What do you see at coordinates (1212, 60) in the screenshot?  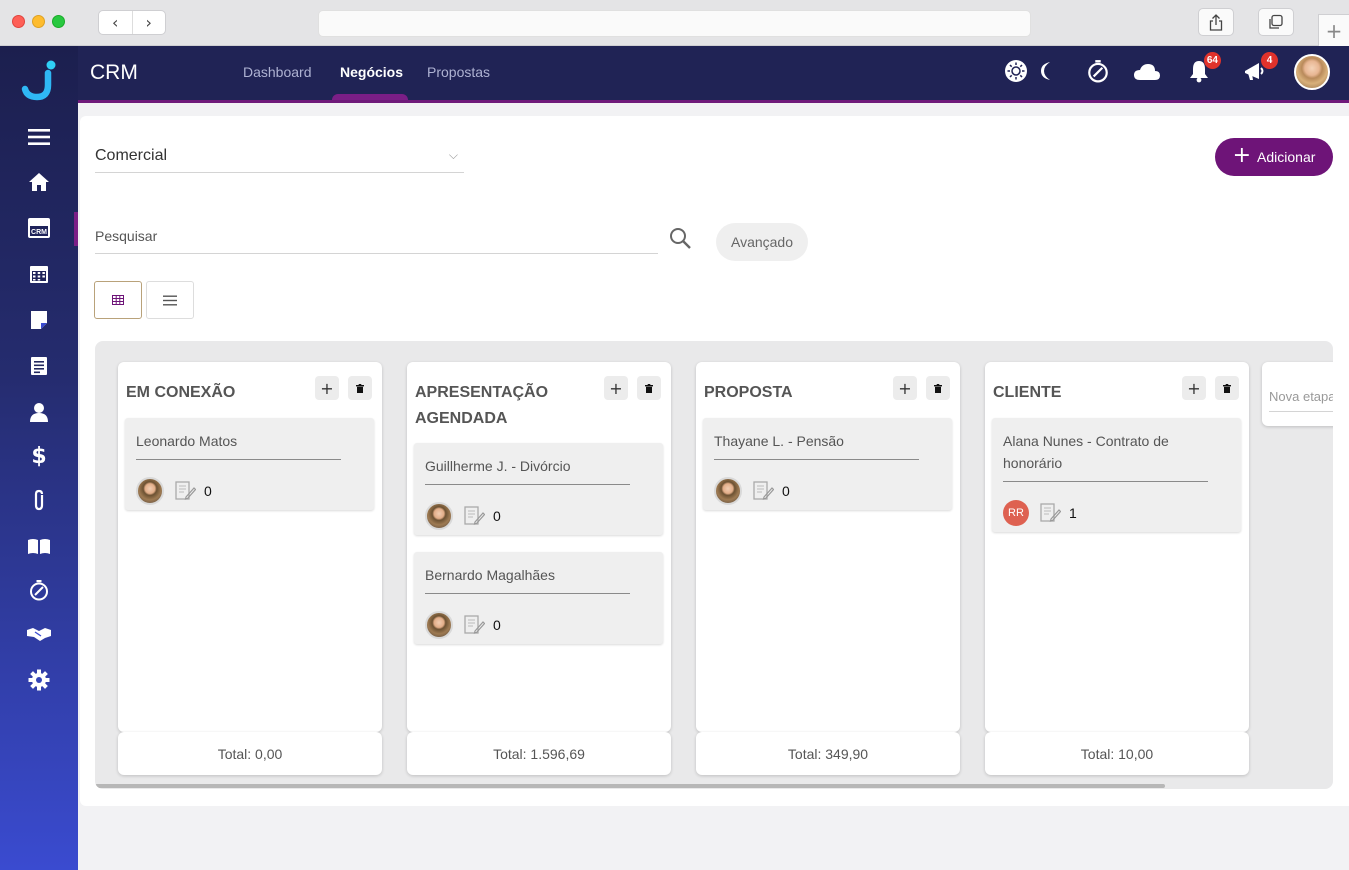 I see `notifications-badge: 64` at bounding box center [1212, 60].